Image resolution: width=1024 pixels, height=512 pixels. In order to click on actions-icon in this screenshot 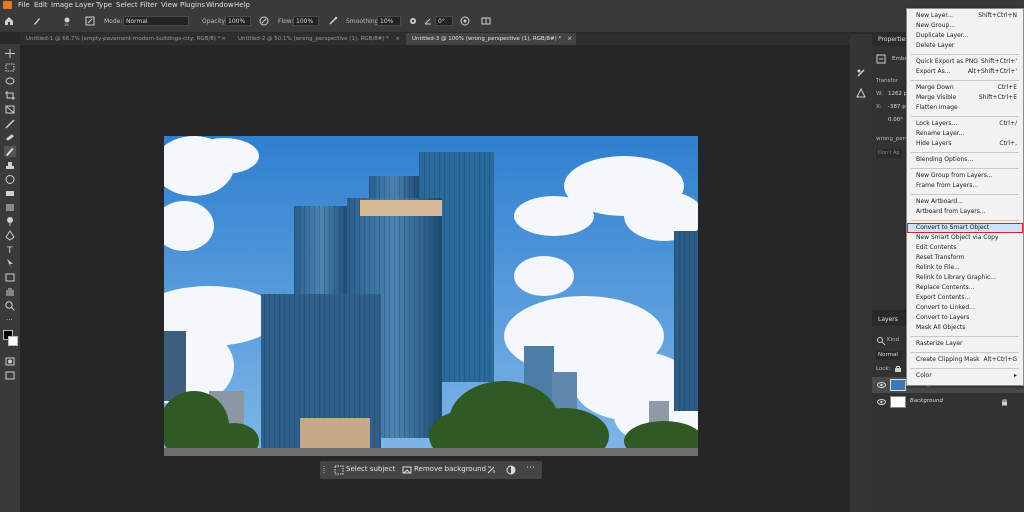, I will do `click(861, 92)`.